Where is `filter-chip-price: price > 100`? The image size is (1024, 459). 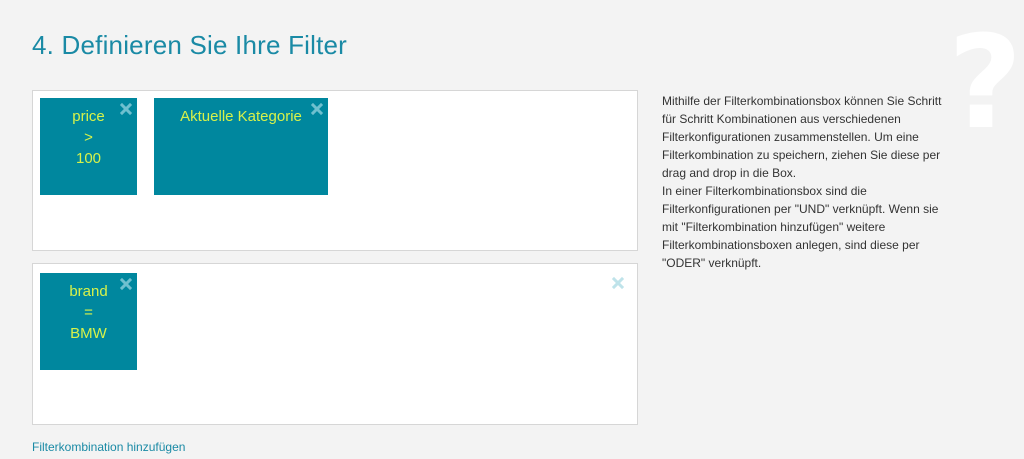 filter-chip-price: price > 100 is located at coordinates (88, 146).